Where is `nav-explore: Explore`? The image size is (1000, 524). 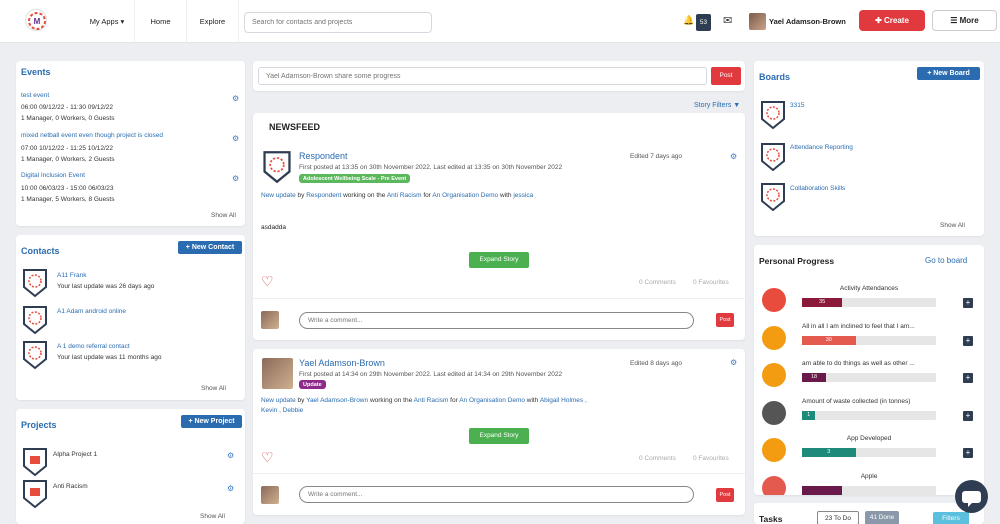
nav-explore: Explore is located at coordinates (213, 21).